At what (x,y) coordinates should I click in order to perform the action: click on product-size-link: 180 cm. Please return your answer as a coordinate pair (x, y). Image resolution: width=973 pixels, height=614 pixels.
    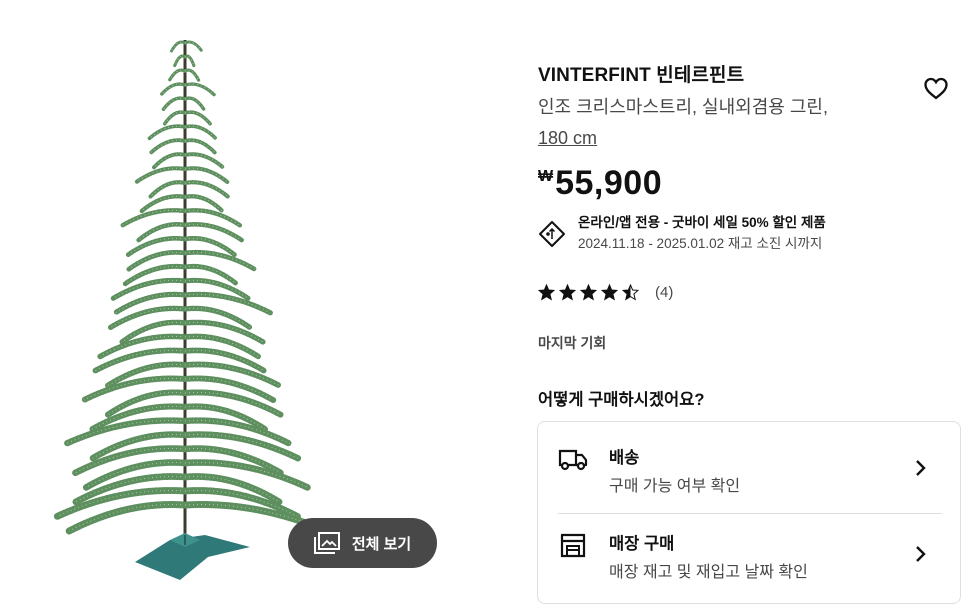
    Looking at the image, I should click on (567, 138).